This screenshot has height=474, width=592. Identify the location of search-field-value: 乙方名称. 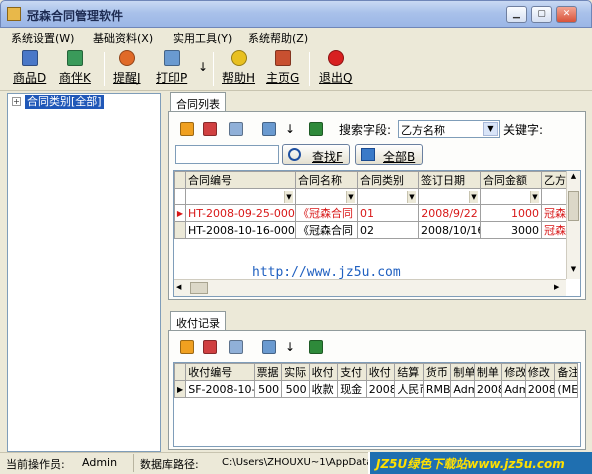
(423, 130).